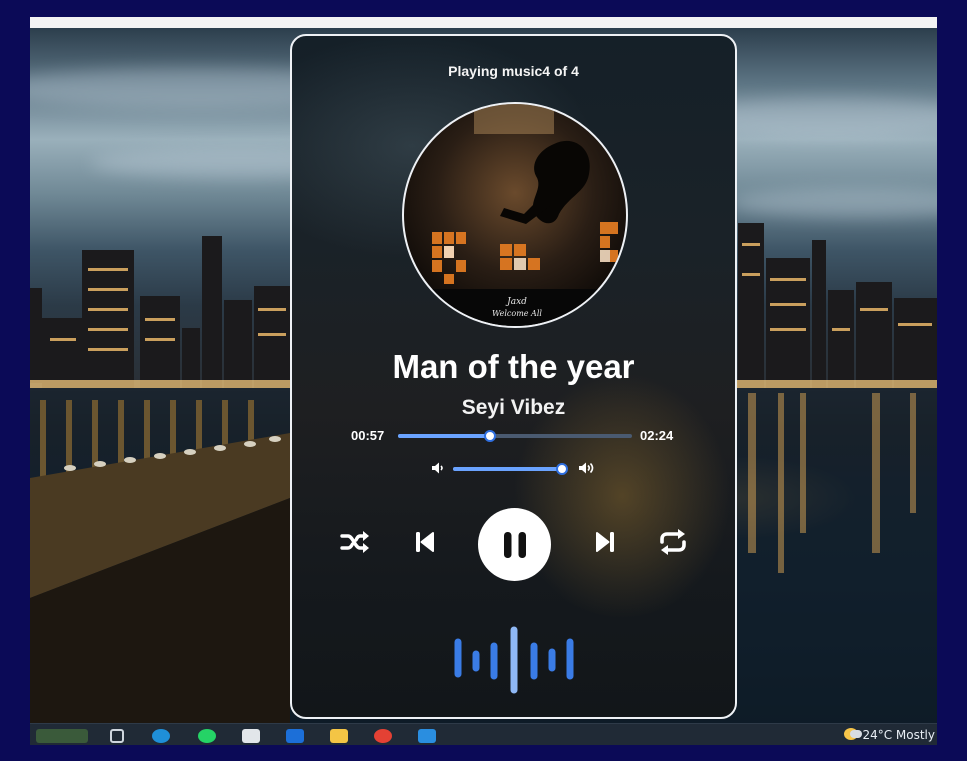 The width and height of the screenshot is (967, 761). What do you see at coordinates (339, 736) in the screenshot?
I see `file-explorer-icon` at bounding box center [339, 736].